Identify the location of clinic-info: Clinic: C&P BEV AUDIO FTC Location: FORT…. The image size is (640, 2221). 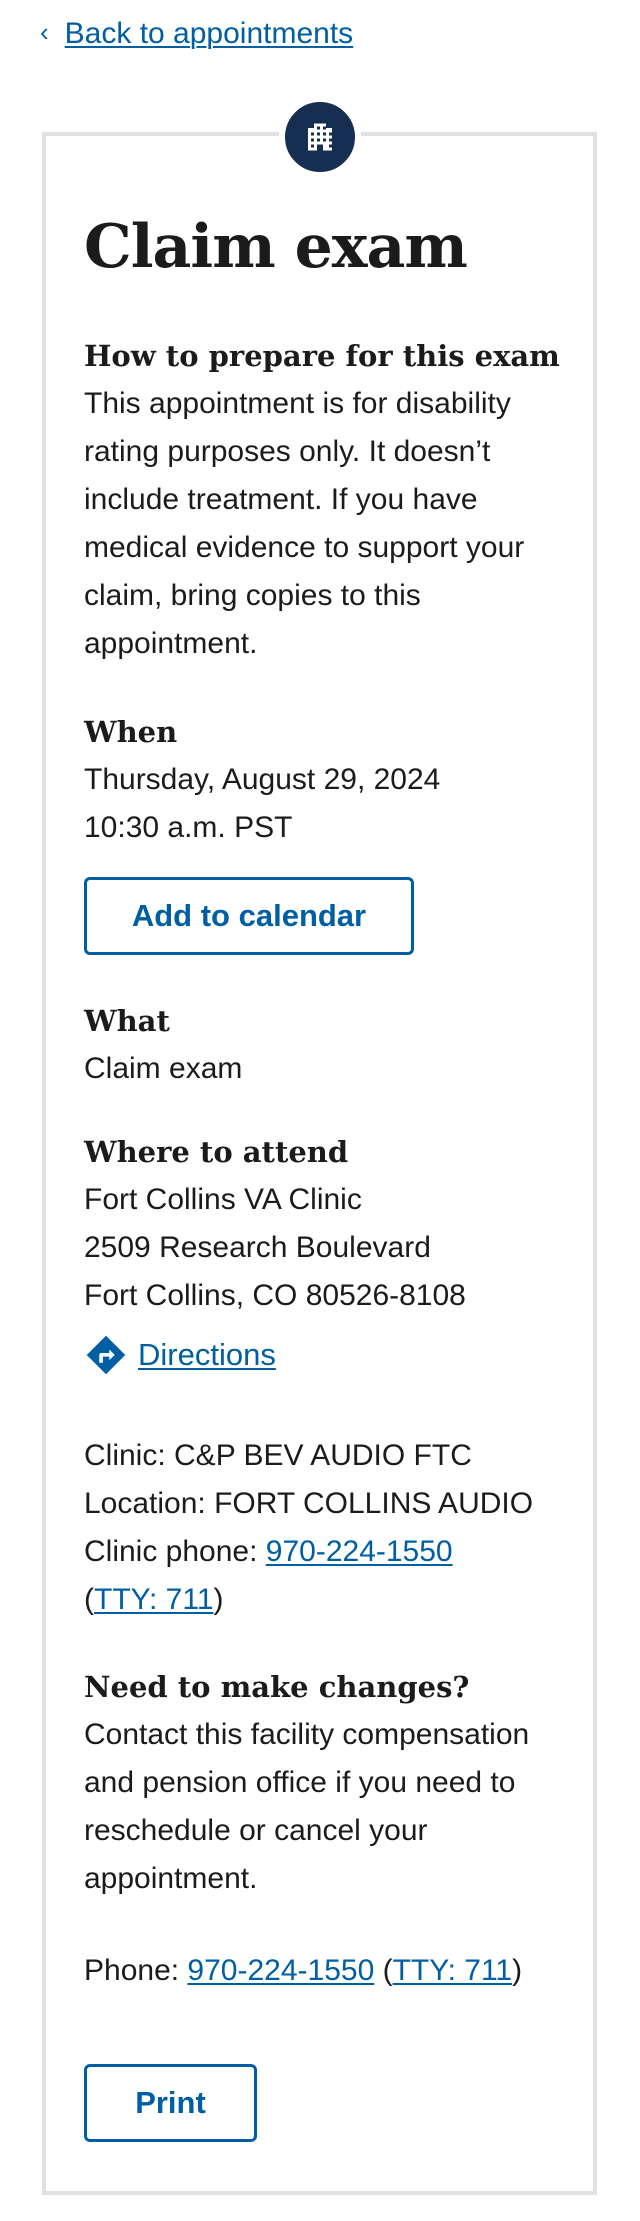
(324, 1528).